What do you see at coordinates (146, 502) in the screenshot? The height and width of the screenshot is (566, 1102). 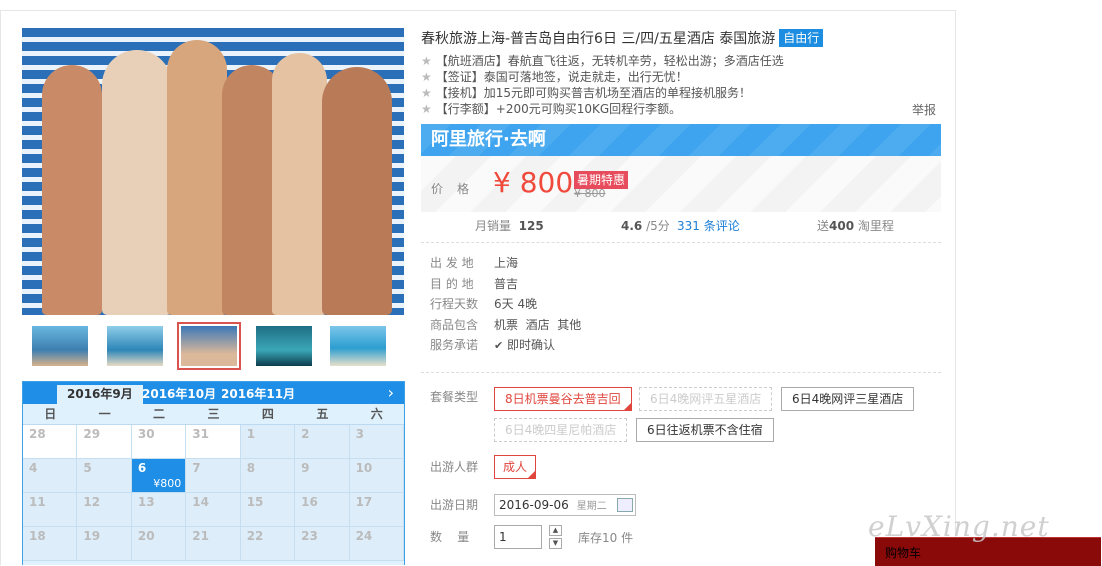 I see `day-number: 13` at bounding box center [146, 502].